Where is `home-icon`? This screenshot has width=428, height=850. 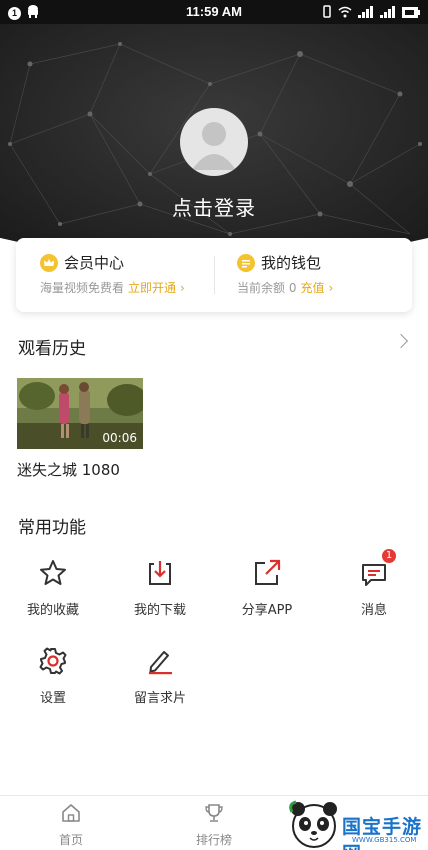 home-icon is located at coordinates (71, 813).